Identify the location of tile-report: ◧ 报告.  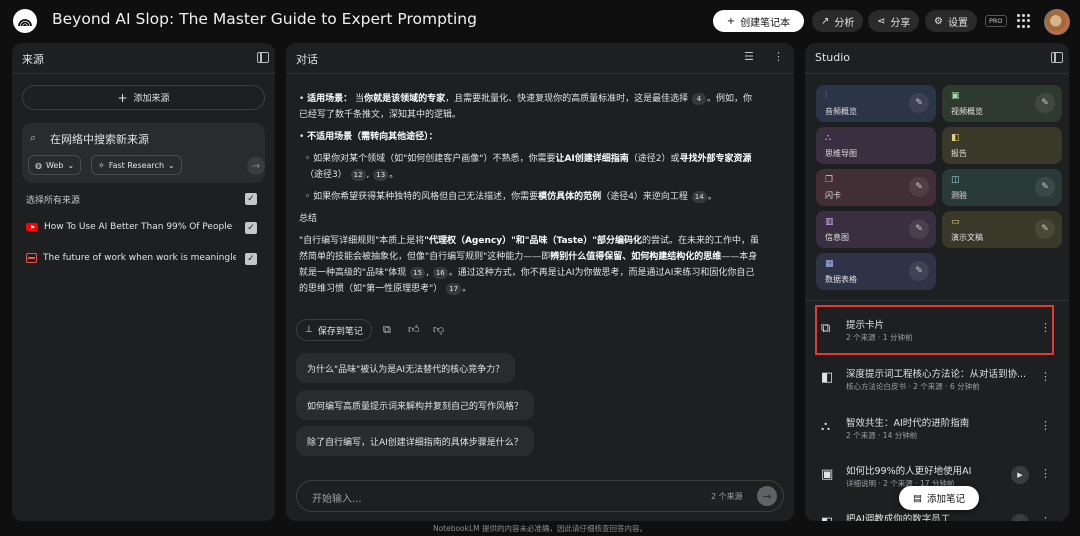
(1002, 145).